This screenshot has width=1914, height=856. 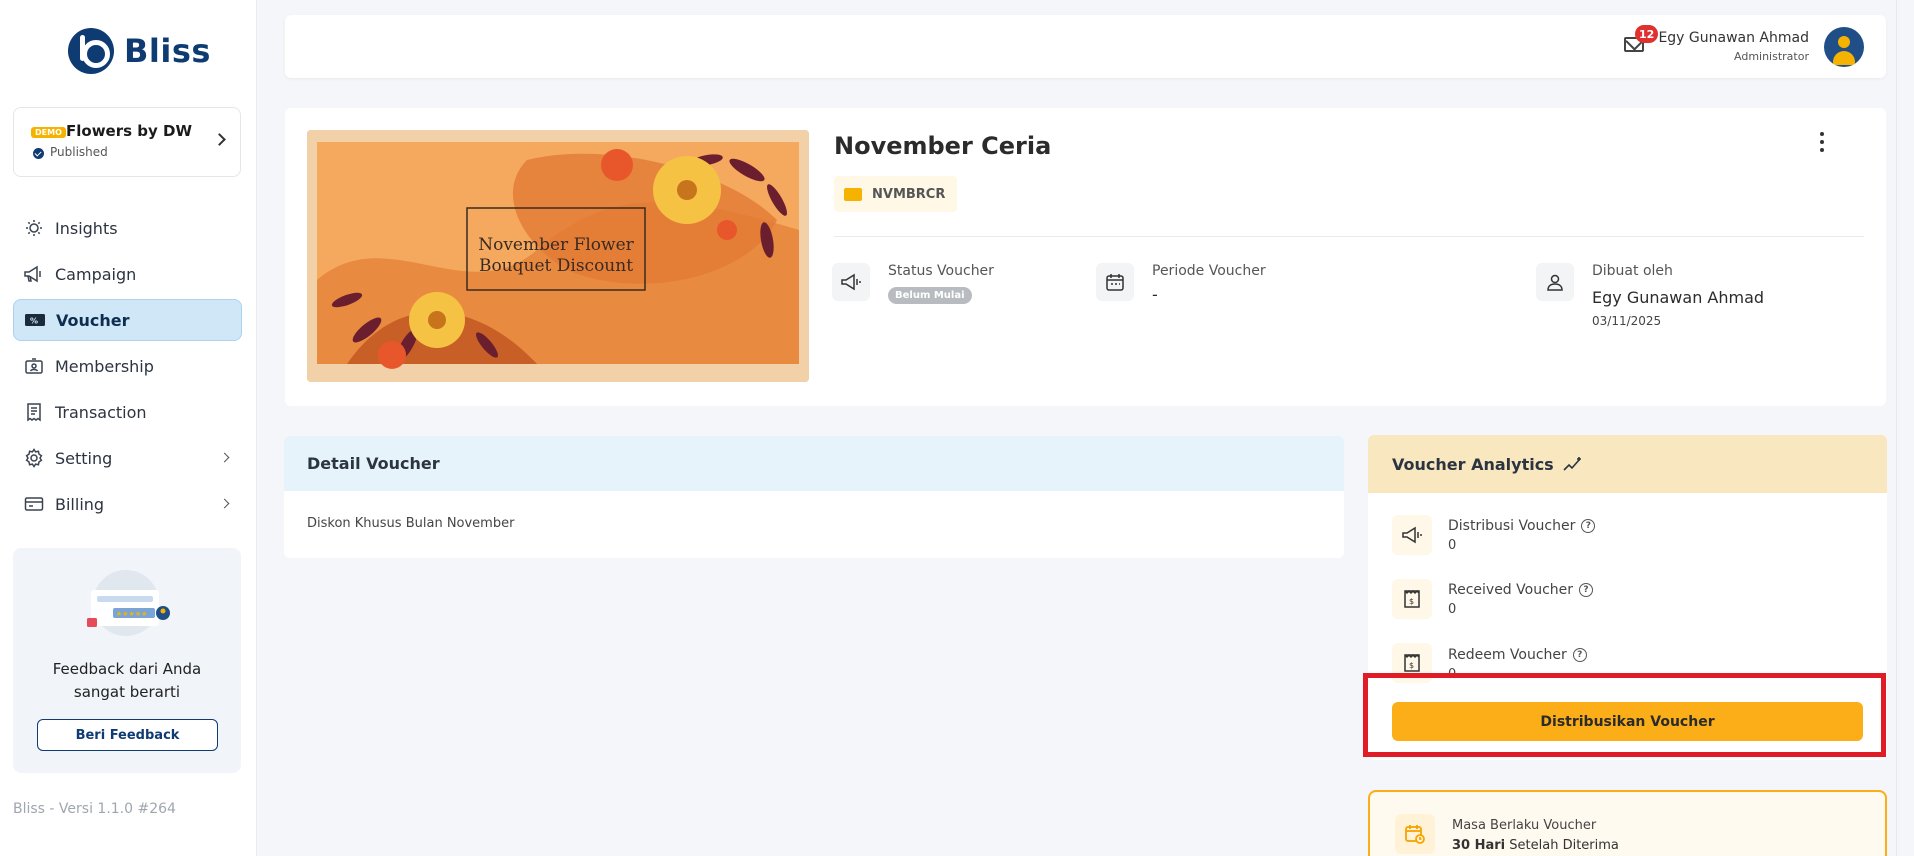 I want to click on sidebar-item-label: Billing, so click(x=80, y=504).